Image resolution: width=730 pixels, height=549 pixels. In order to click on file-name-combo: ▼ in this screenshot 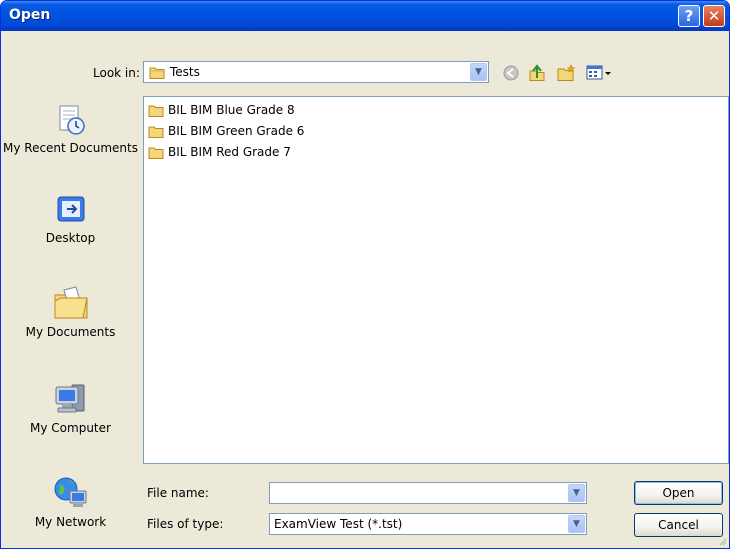, I will do `click(428, 493)`.